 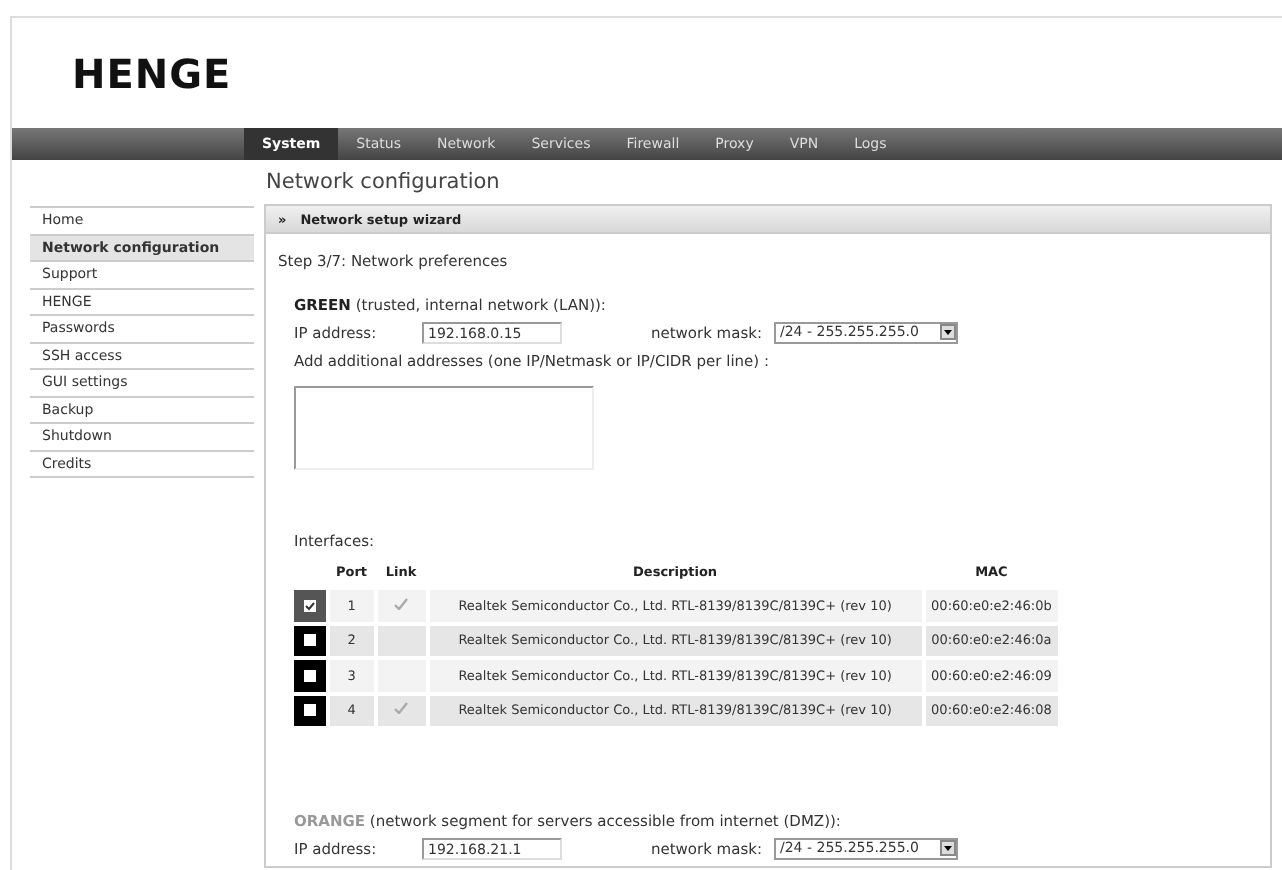 What do you see at coordinates (382, 183) in the screenshot?
I see `page-title: Network configuration` at bounding box center [382, 183].